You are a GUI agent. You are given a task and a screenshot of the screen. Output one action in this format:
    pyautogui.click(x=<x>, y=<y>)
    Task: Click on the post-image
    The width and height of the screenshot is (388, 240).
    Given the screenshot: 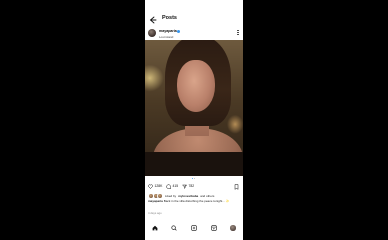 What is the action you would take?
    pyautogui.click(x=194, y=108)
    